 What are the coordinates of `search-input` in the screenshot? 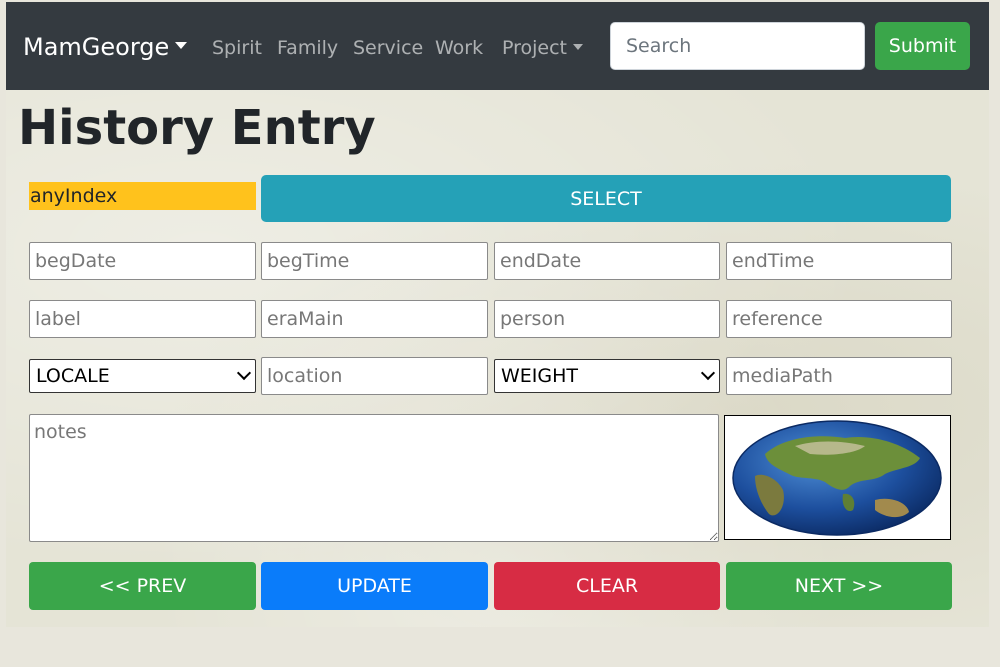 It's located at (737, 46).